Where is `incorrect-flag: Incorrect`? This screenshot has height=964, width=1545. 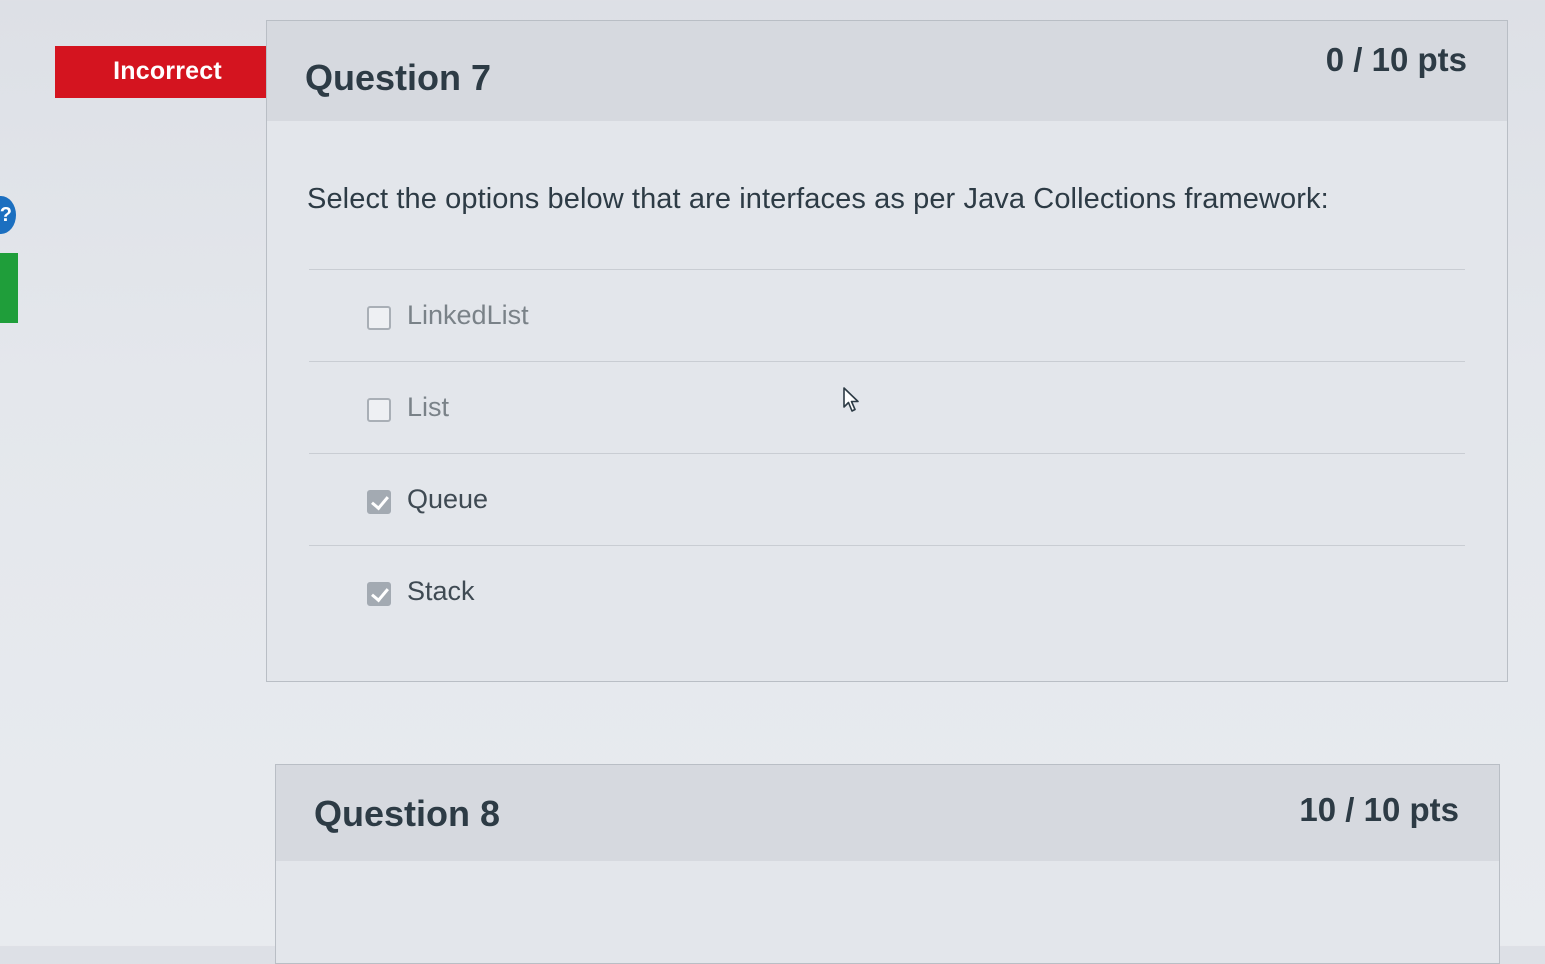
incorrect-flag: Incorrect is located at coordinates (175, 72).